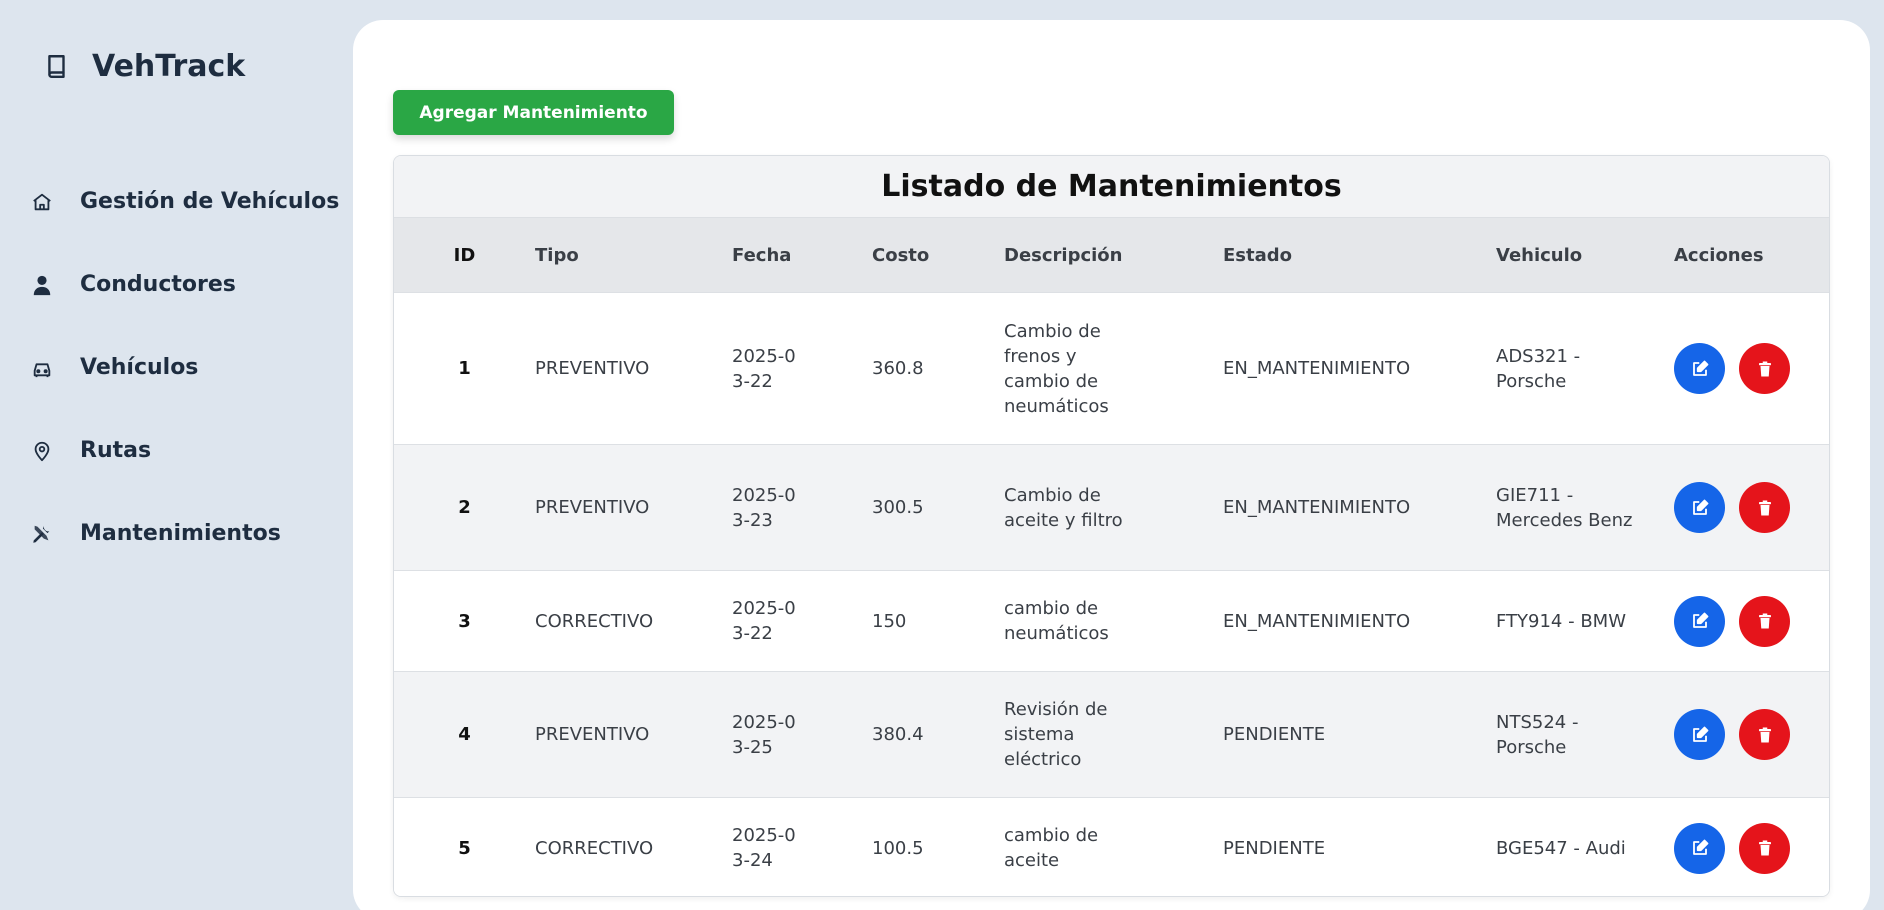  Describe the element at coordinates (464, 507) in the screenshot. I see `cell-id: 2` at that location.